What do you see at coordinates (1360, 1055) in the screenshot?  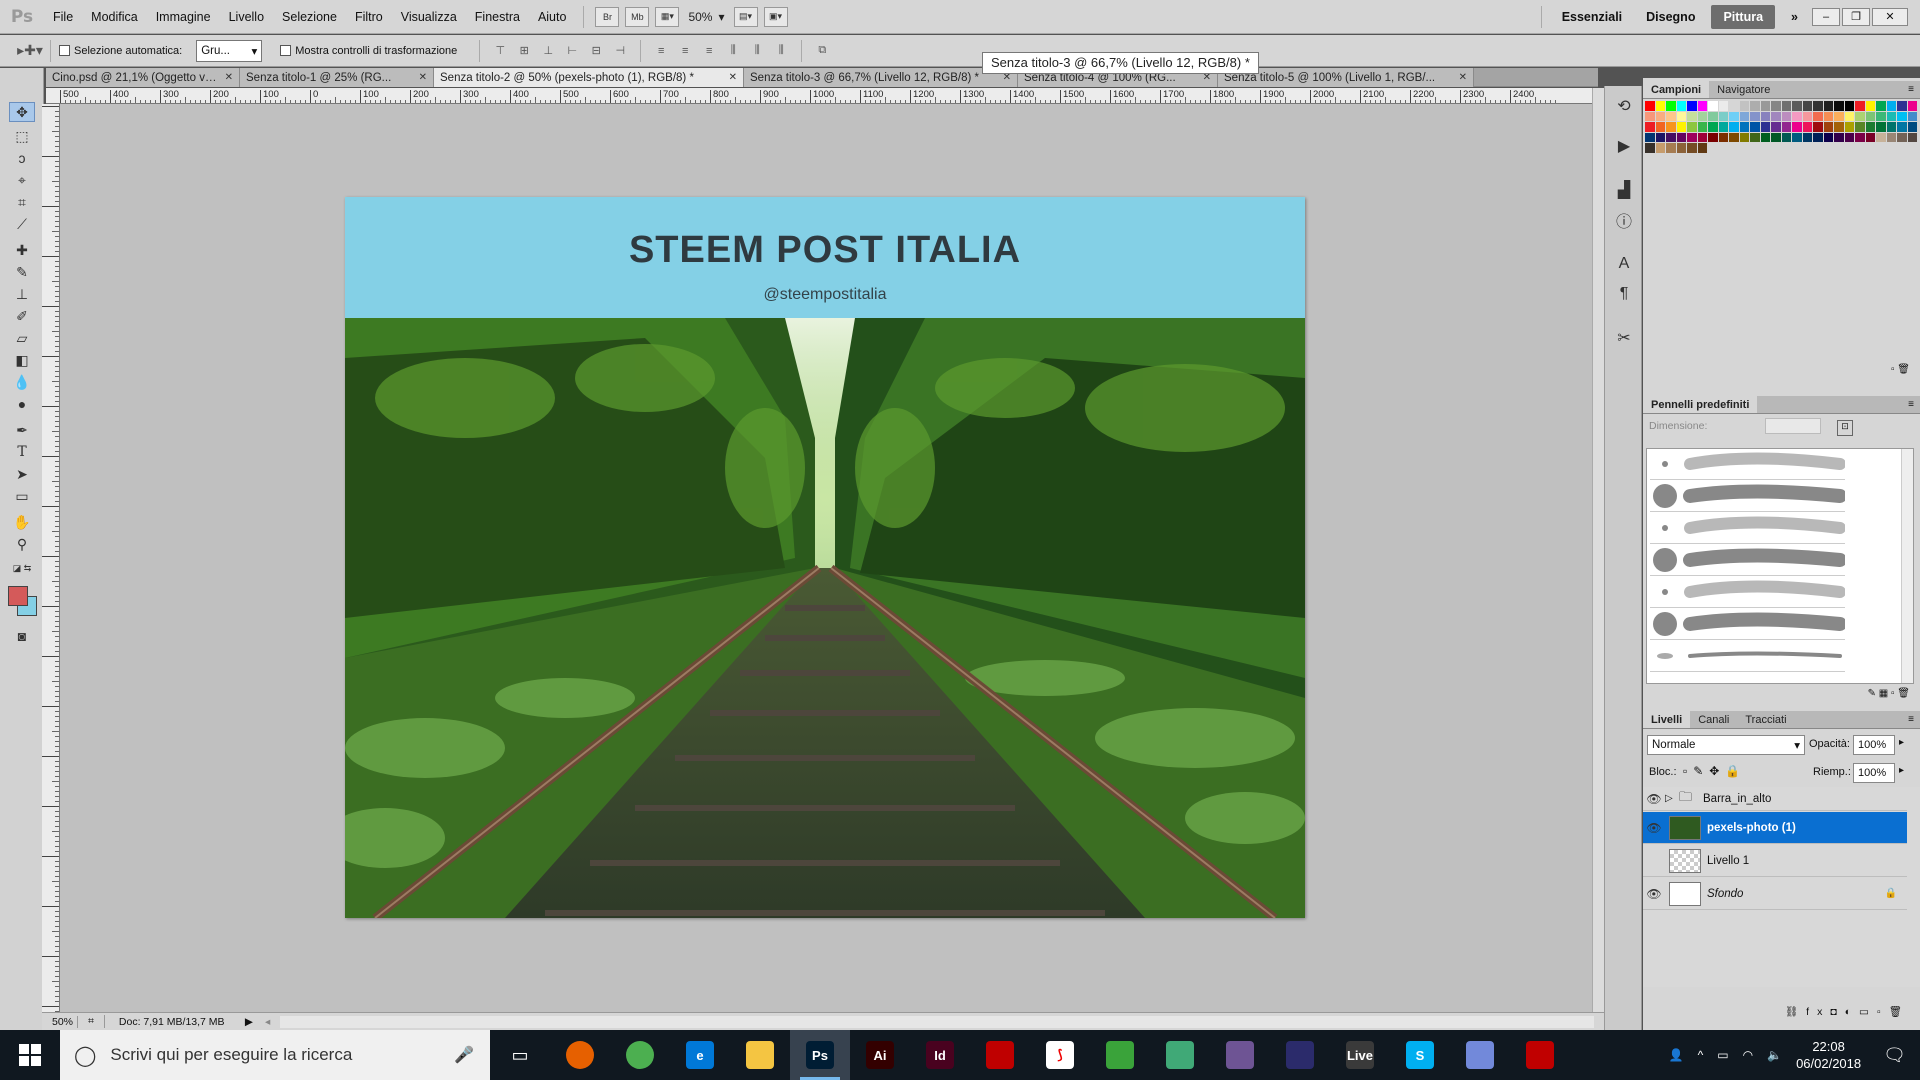 I see `taskbar-app-live: Live` at bounding box center [1360, 1055].